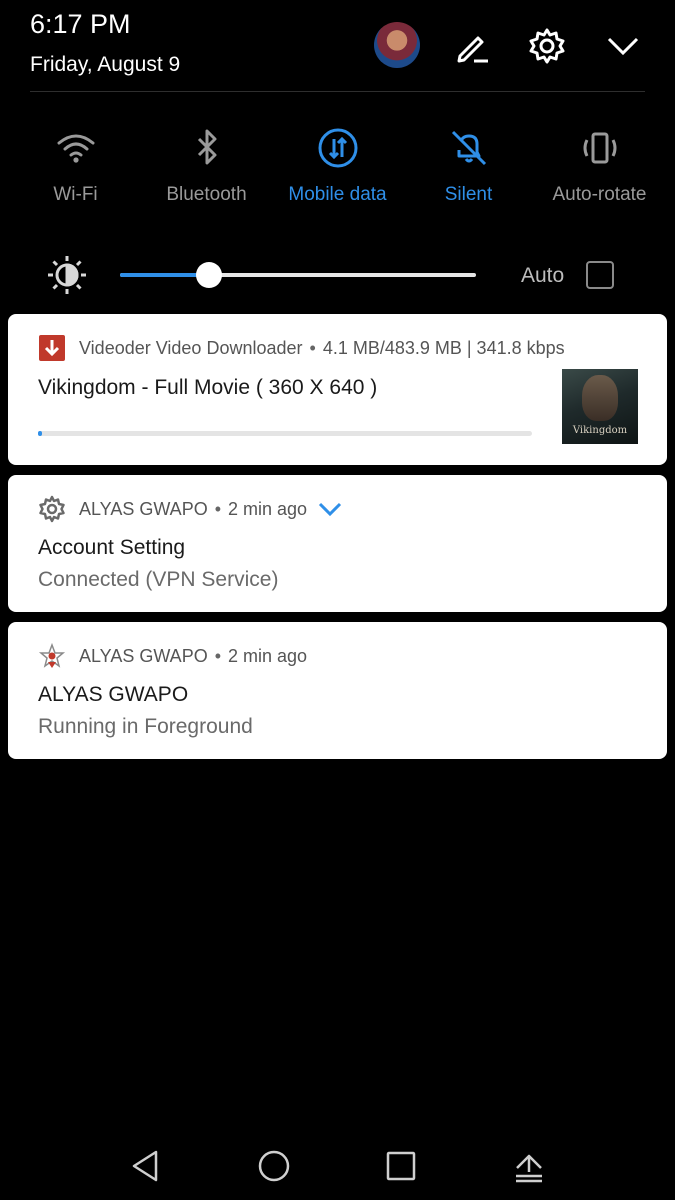 The width and height of the screenshot is (675, 1200). I want to click on toggle-label: Auto-rotate, so click(599, 194).